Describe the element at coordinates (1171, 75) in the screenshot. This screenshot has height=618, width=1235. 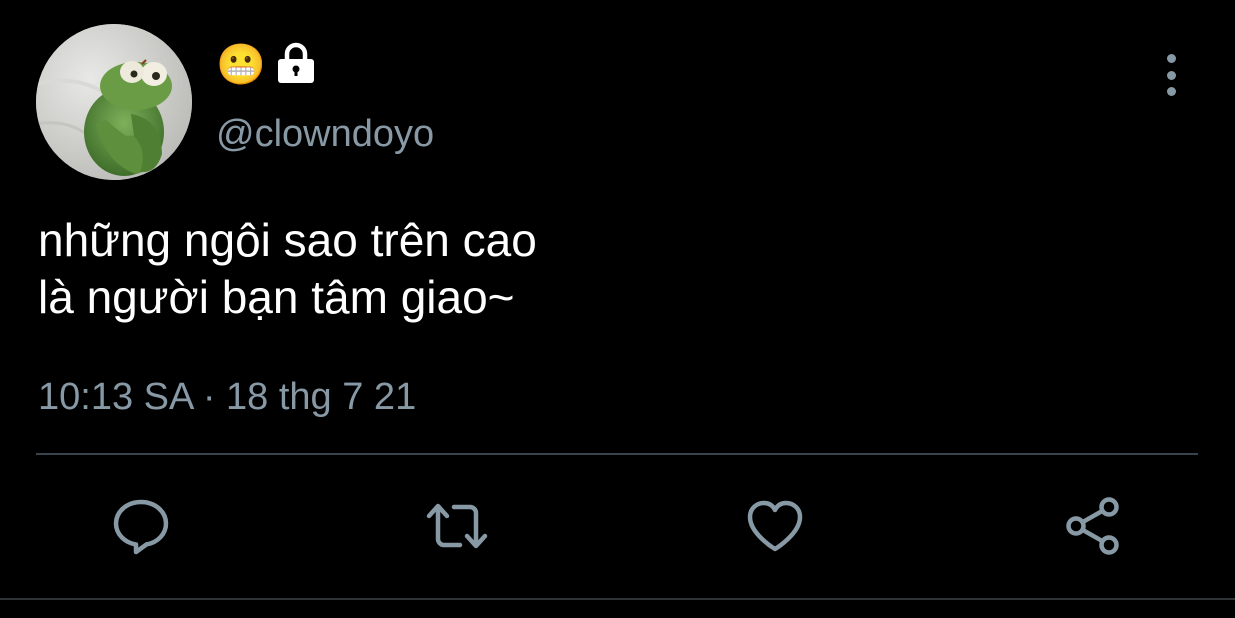
I see `more-options-icon` at that location.